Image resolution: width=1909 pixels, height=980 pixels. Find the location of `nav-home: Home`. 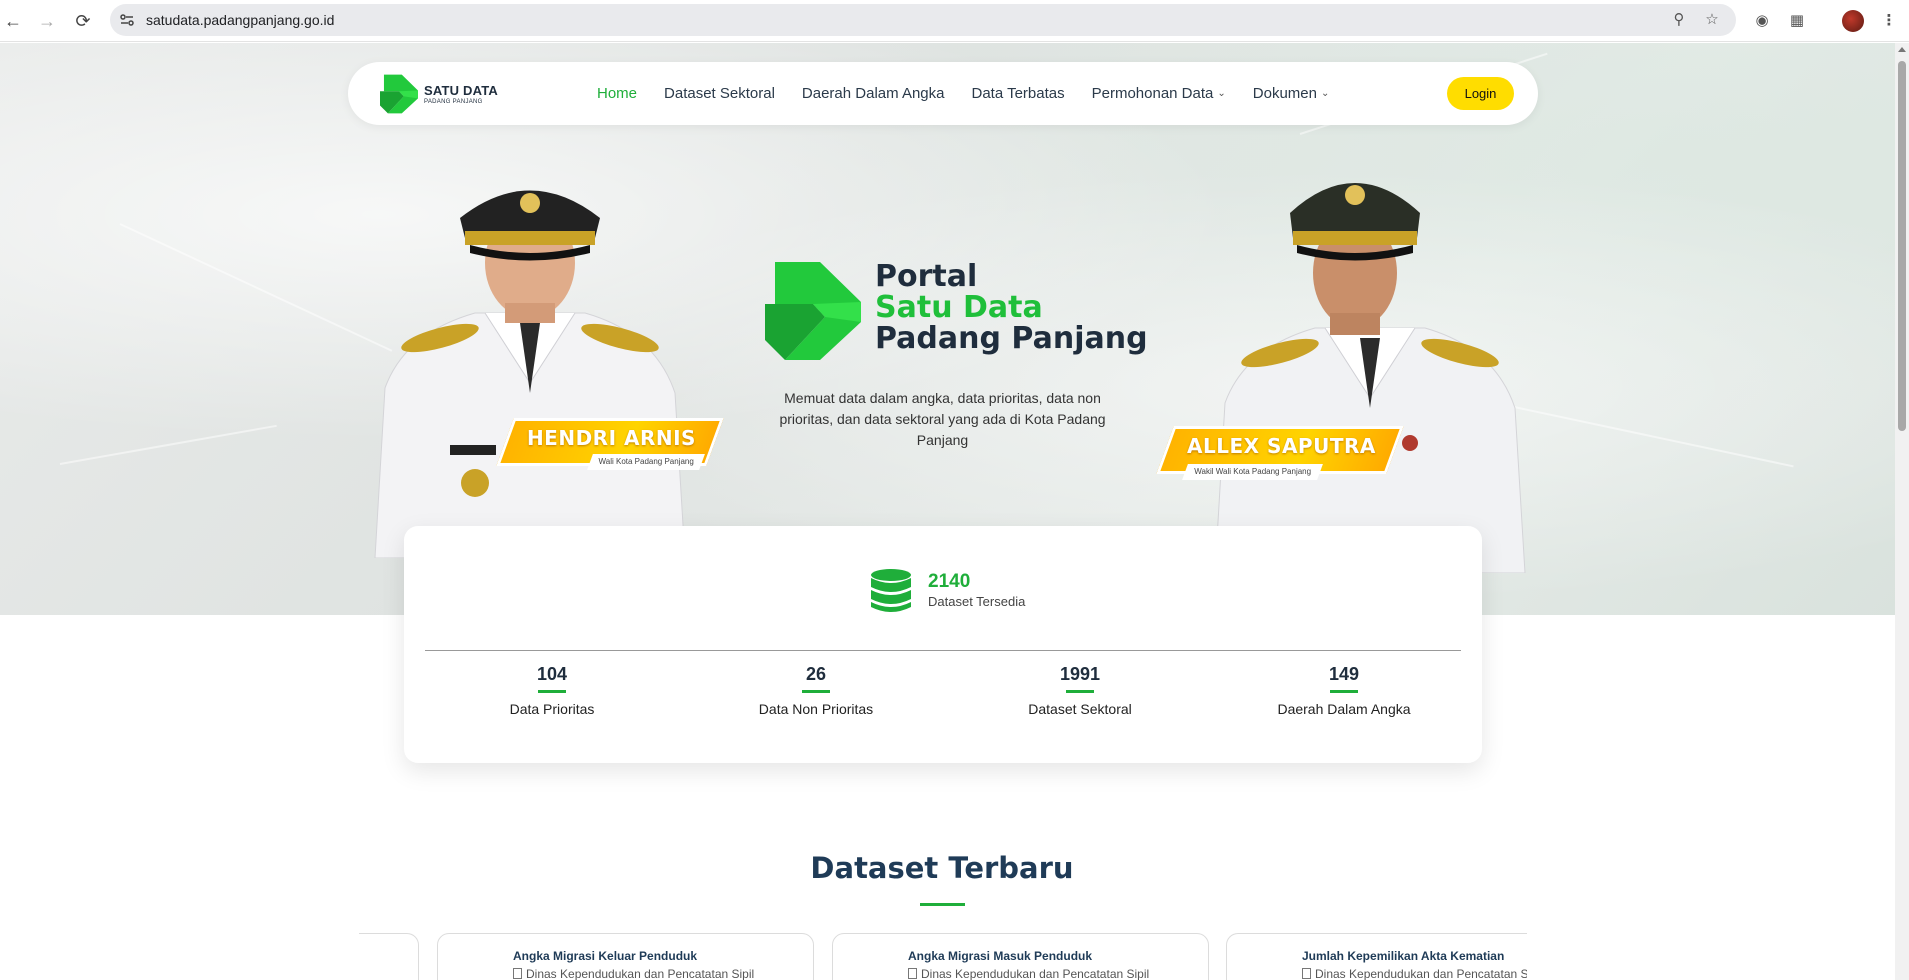

nav-home: Home is located at coordinates (617, 93).